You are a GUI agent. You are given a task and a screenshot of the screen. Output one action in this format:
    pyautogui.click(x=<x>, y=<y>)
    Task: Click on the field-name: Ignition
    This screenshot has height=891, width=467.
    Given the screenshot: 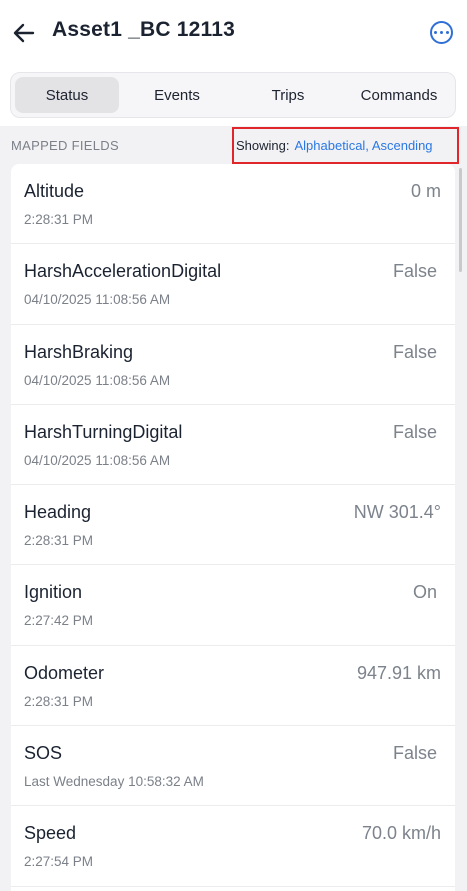 What is the action you would take?
    pyautogui.click(x=53, y=592)
    